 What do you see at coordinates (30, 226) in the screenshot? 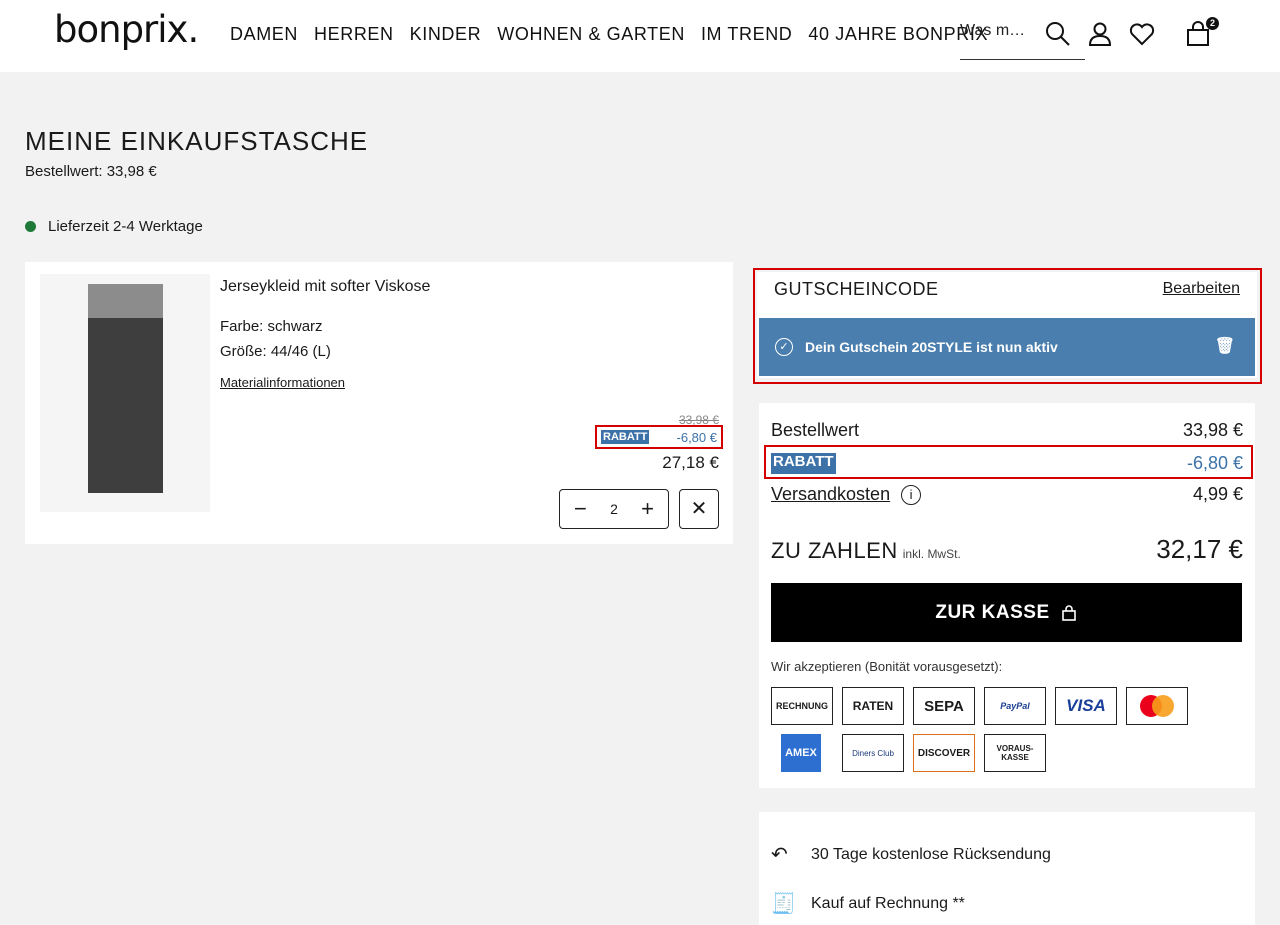
I see `status-dot-icon` at bounding box center [30, 226].